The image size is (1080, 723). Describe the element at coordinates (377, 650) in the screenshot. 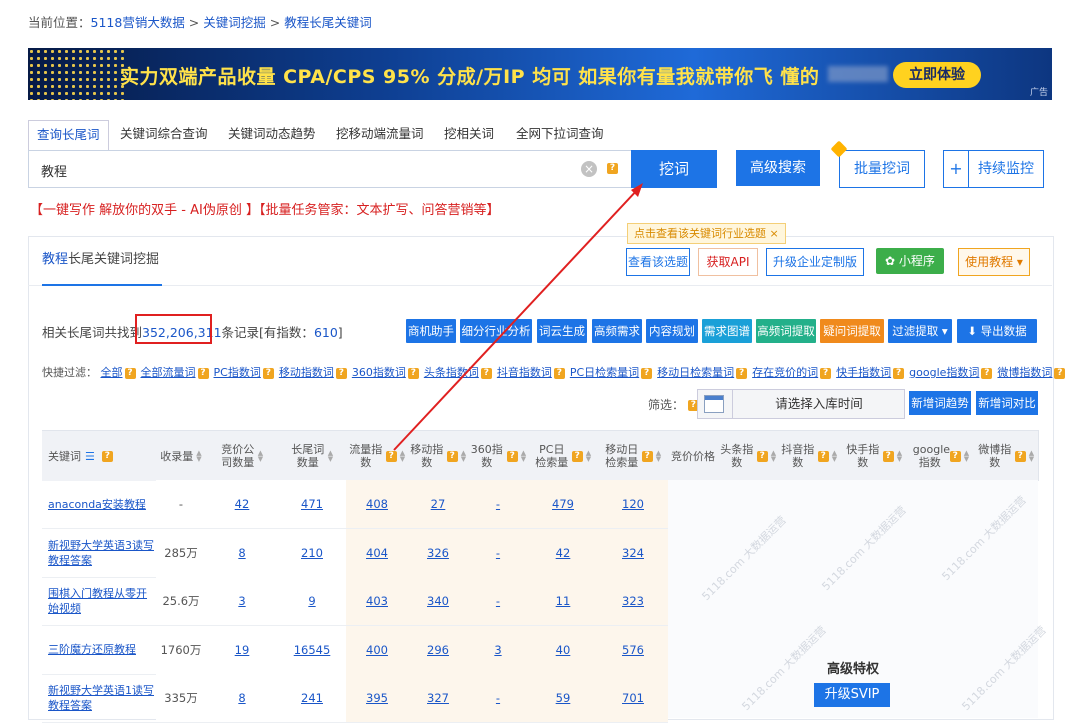

I see `table-cell-liuliang: 400` at that location.